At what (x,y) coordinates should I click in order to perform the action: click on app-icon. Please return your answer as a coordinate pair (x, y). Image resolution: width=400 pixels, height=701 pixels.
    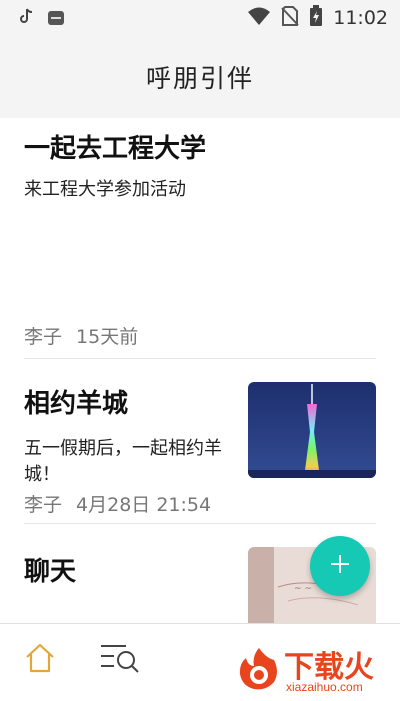
    Looking at the image, I should click on (56, 18).